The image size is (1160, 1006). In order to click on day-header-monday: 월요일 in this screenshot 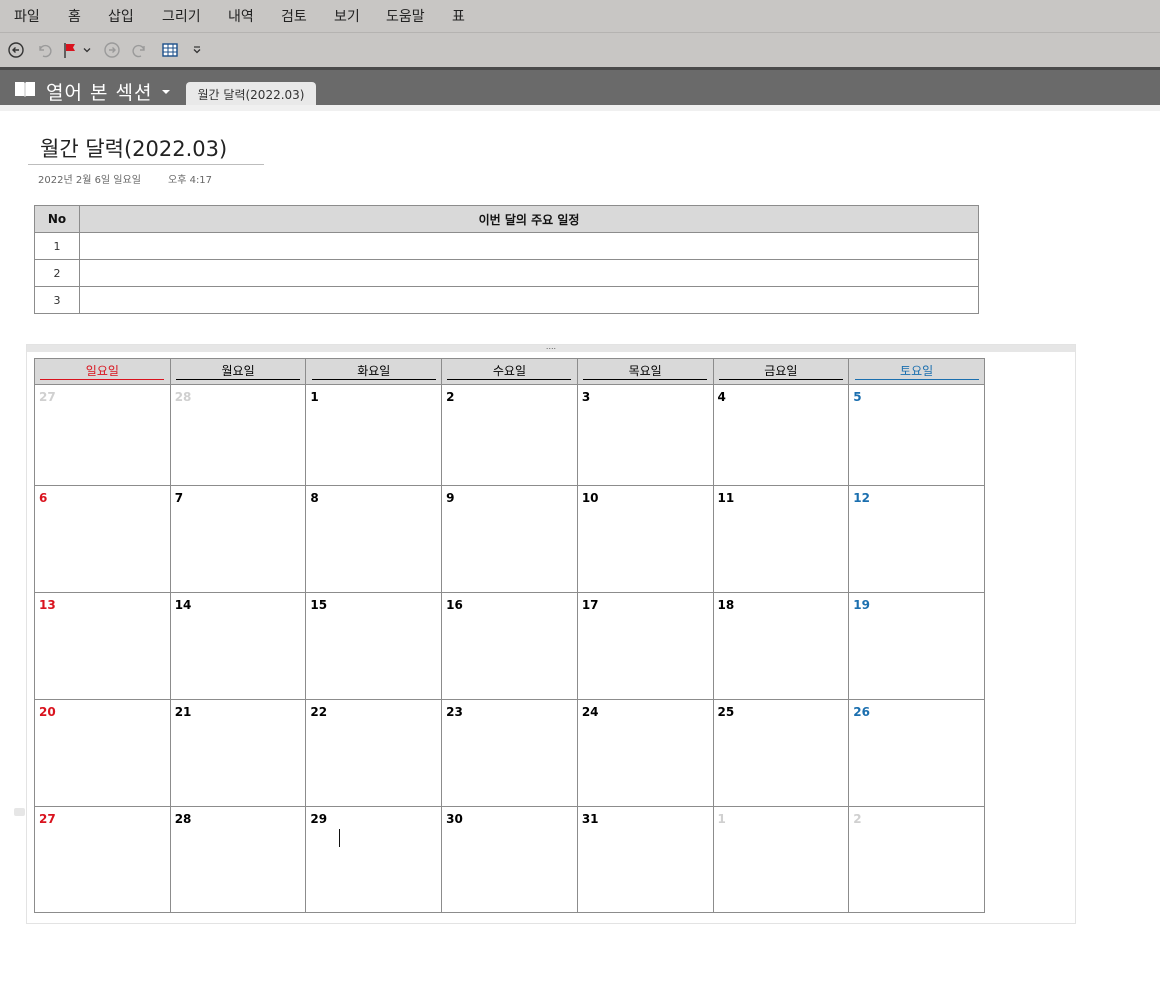, I will do `click(238, 371)`.